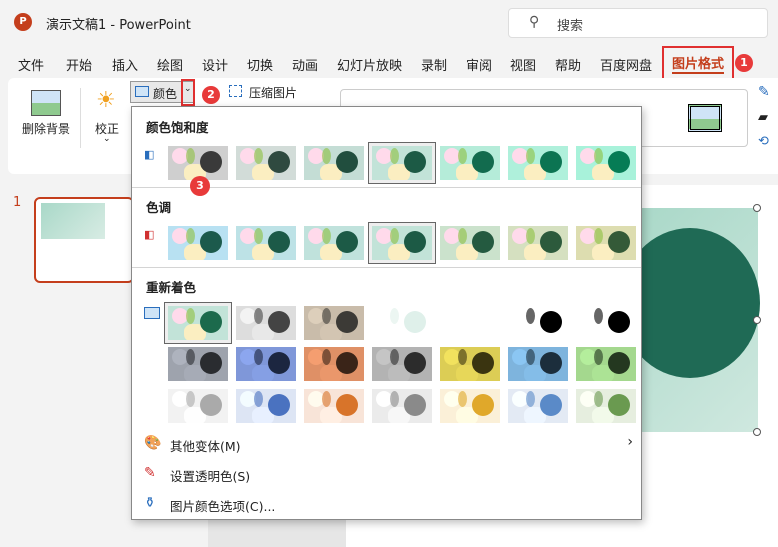  What do you see at coordinates (626, 64) in the screenshot?
I see `tab-12: 百度网盘` at bounding box center [626, 64].